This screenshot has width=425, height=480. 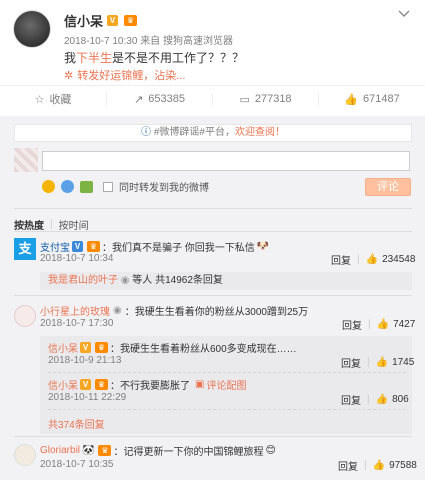 I want to click on like-button: 👍 671487, so click(x=371, y=99).